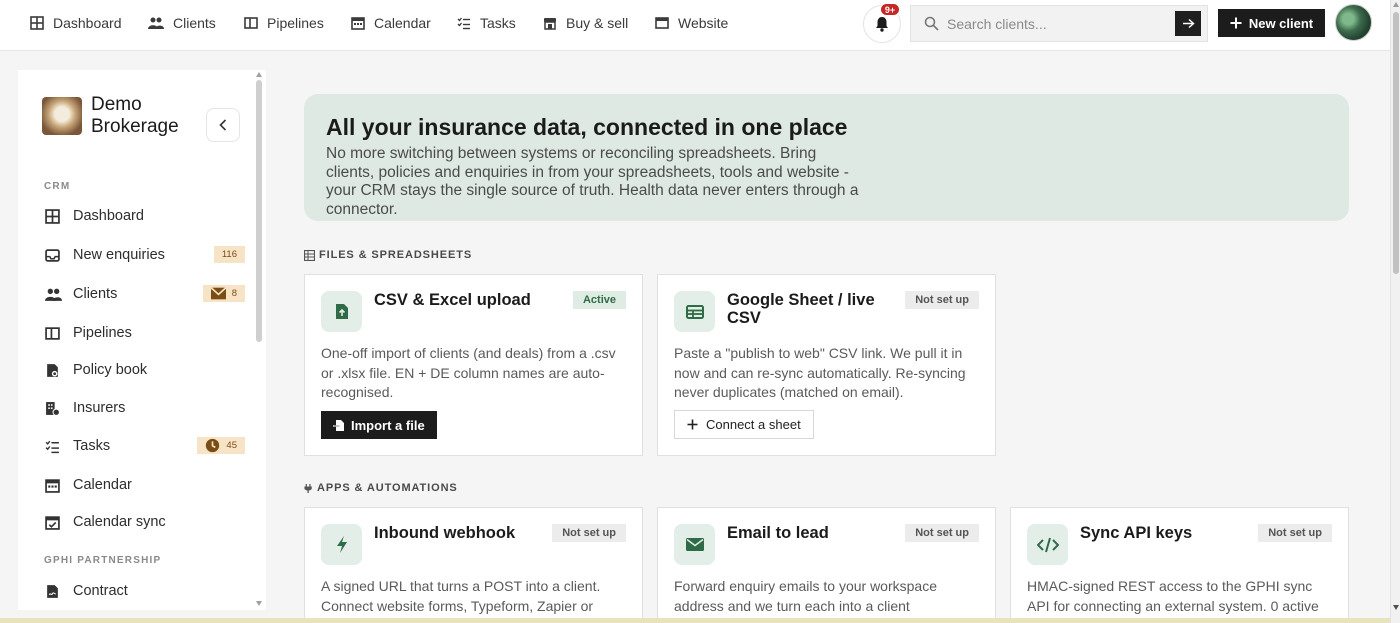  I want to click on nav-pipelines: Pipelines, so click(284, 23).